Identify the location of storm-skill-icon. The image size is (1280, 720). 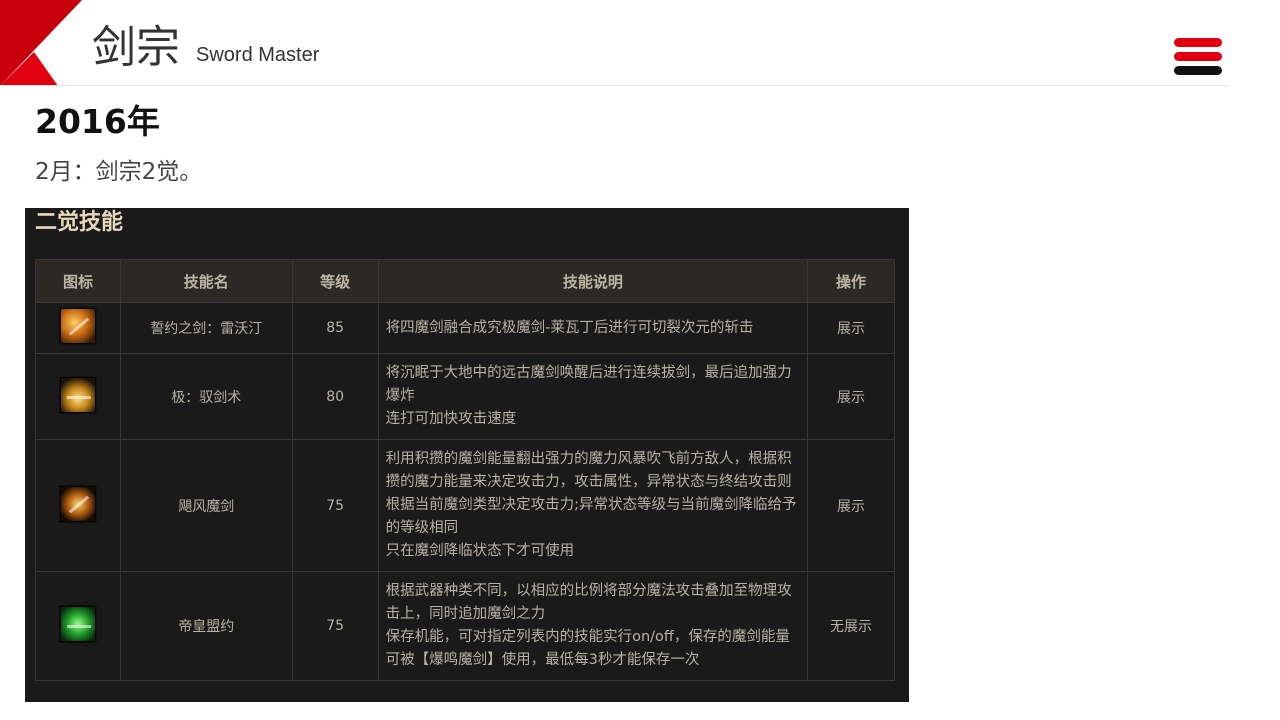
(77, 503).